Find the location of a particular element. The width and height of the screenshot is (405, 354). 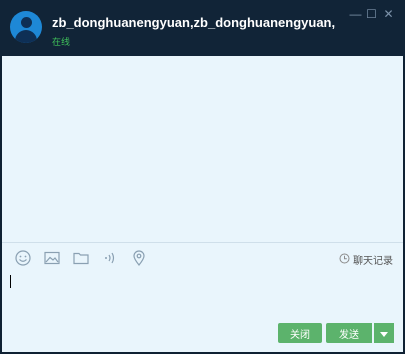

minimize-button: — is located at coordinates (355, 14).